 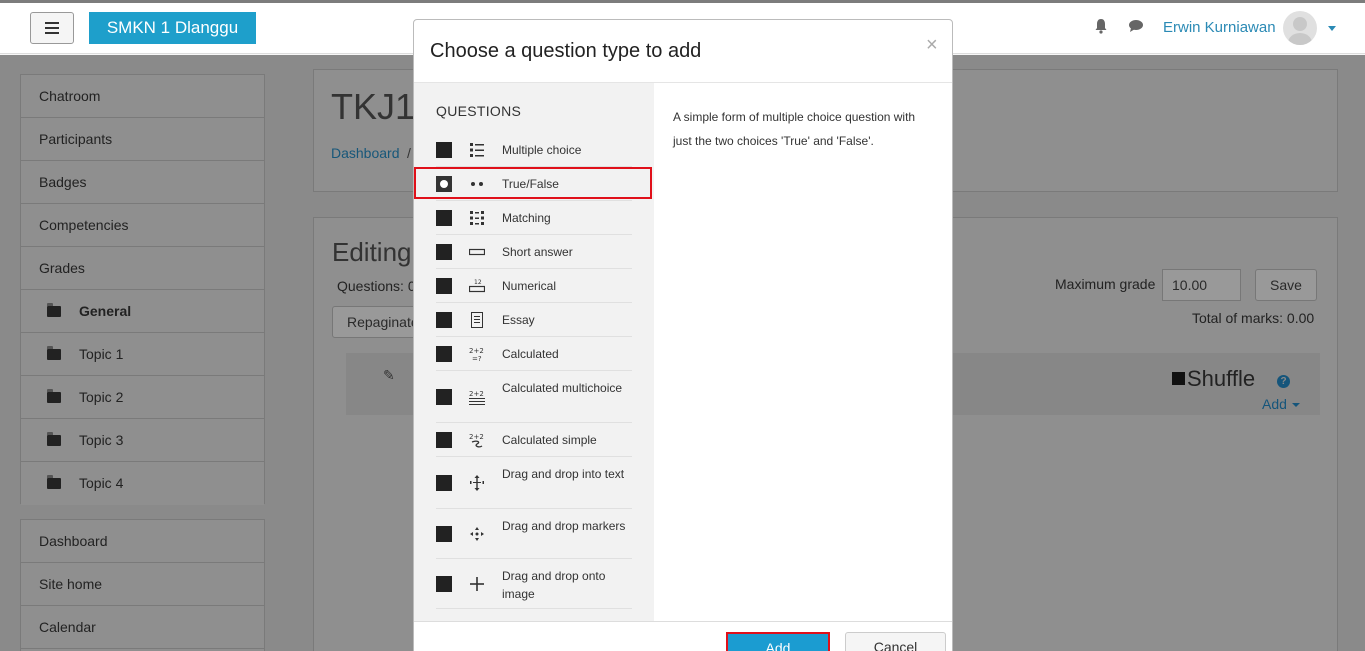 I want to click on qtype-label: Numerical, so click(x=529, y=286).